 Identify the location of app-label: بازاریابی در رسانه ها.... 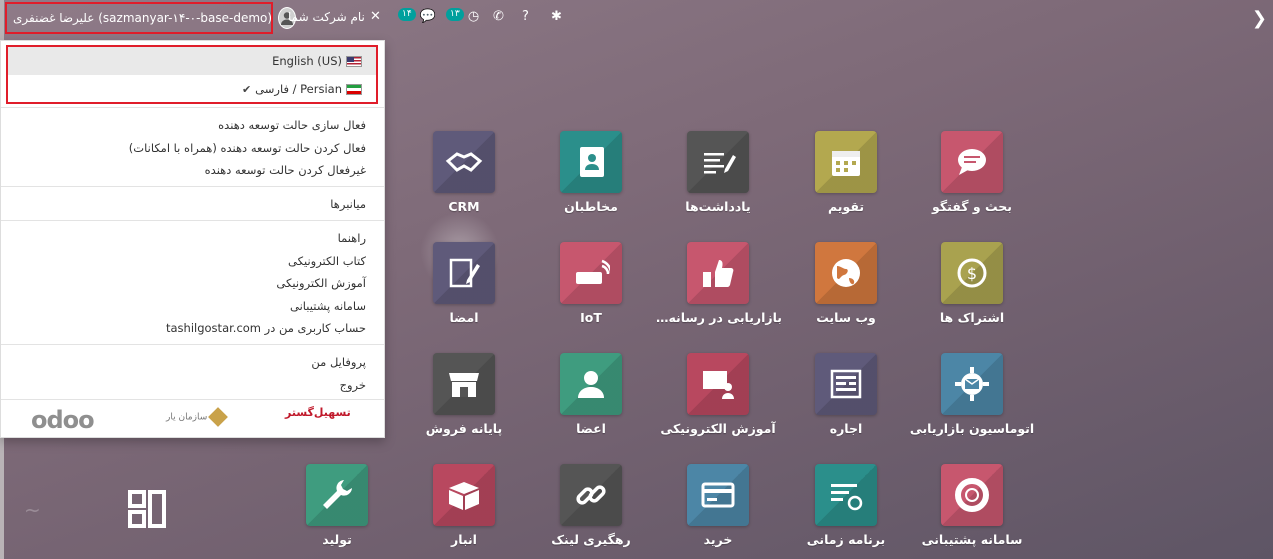
(718, 317).